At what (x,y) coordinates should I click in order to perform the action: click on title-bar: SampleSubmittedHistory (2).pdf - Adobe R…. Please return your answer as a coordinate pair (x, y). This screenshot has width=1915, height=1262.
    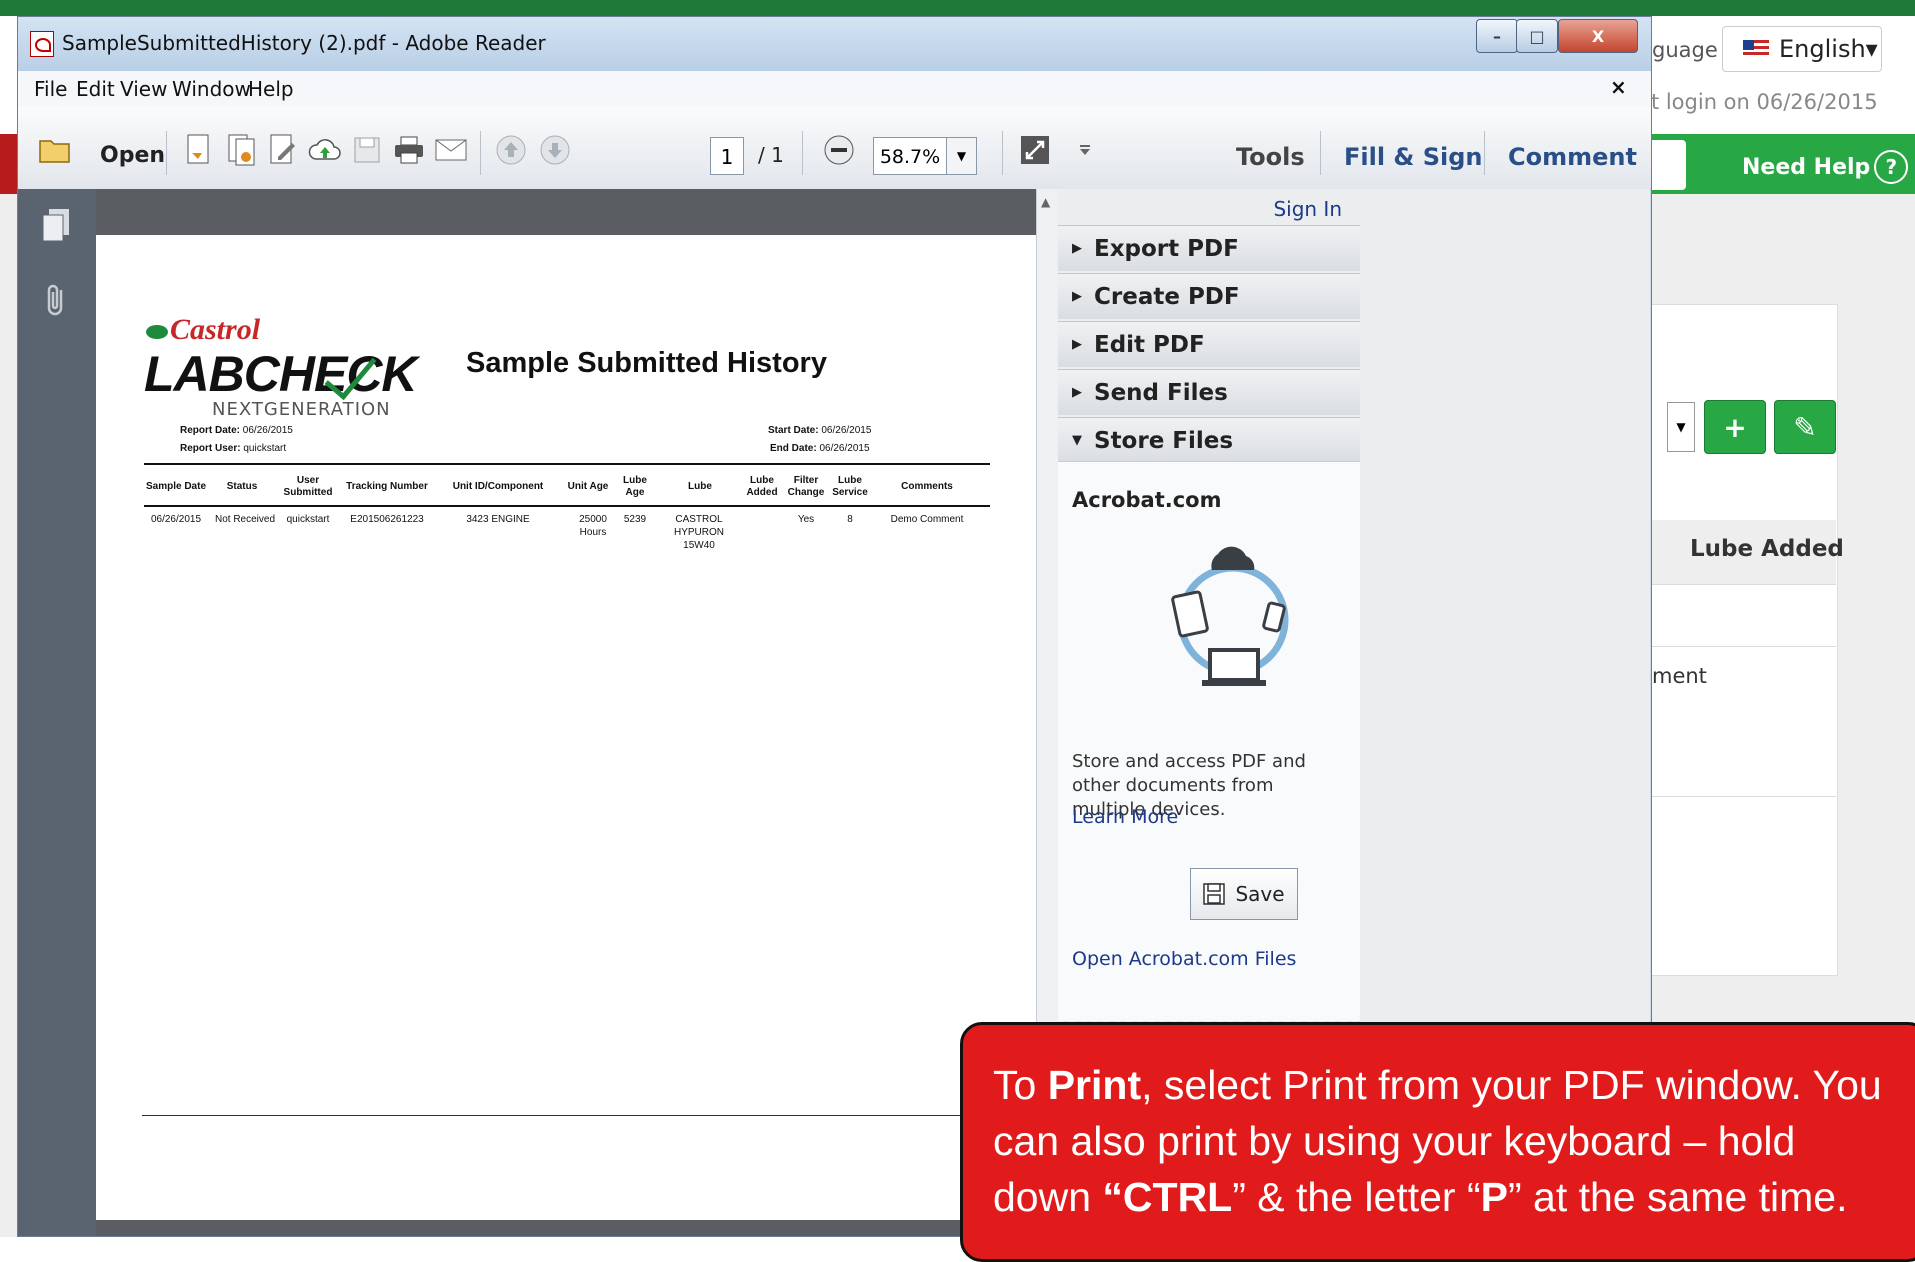
    Looking at the image, I should click on (834, 44).